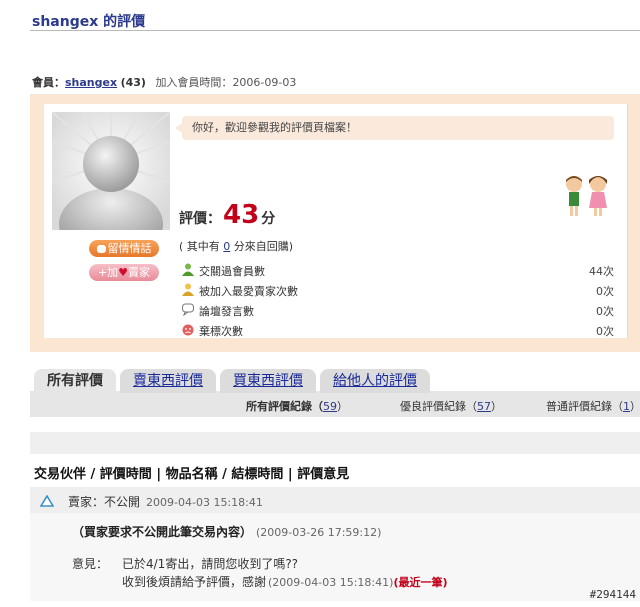 Image resolution: width=640 pixels, height=607 pixels. What do you see at coordinates (89, 22) in the screenshot?
I see `page-title: shangex 的評價` at bounding box center [89, 22].